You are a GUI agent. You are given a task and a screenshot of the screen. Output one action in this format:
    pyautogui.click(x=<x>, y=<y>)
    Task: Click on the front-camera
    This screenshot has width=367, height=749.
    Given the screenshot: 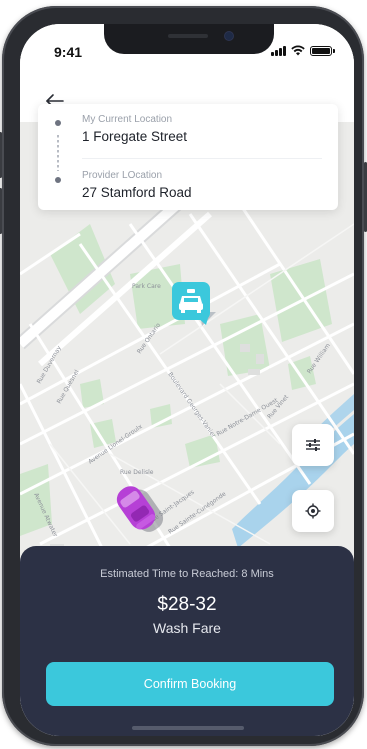 What is the action you would take?
    pyautogui.click(x=229, y=36)
    